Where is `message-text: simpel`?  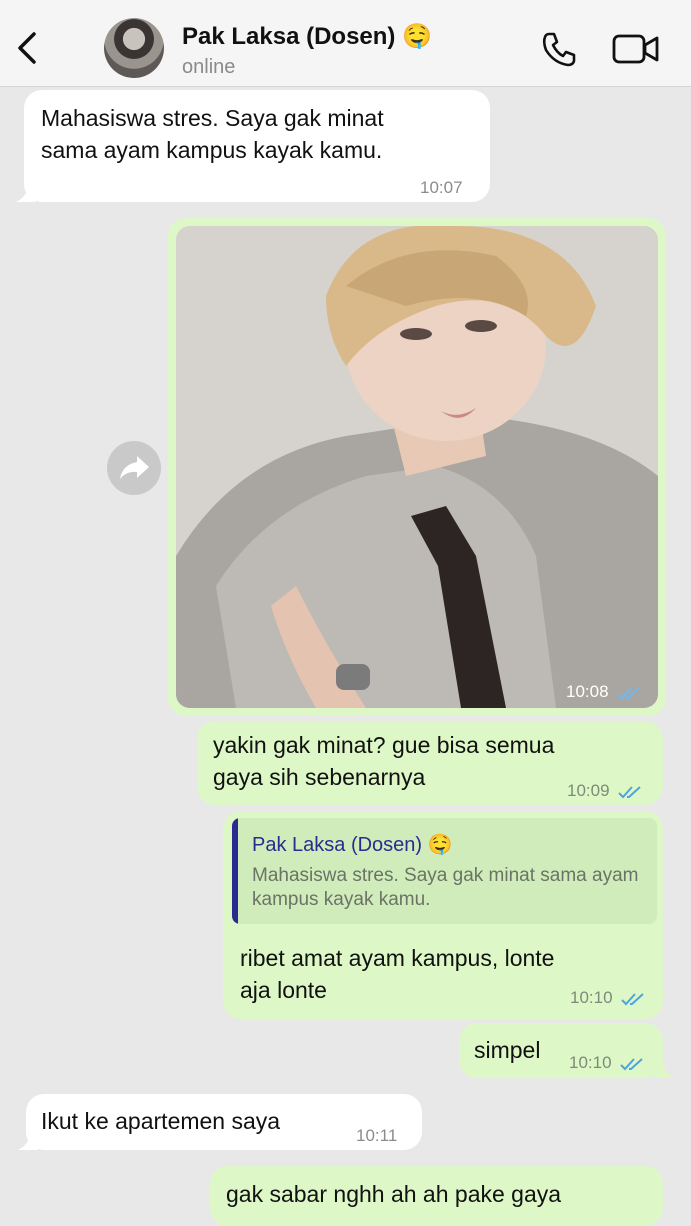 message-text: simpel is located at coordinates (507, 1050).